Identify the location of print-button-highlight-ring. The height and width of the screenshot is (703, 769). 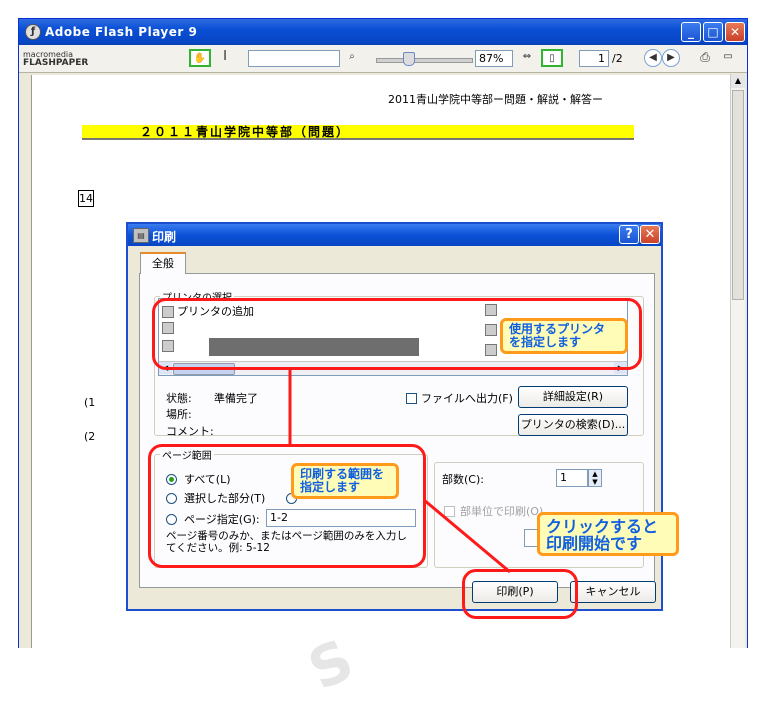
(520, 594).